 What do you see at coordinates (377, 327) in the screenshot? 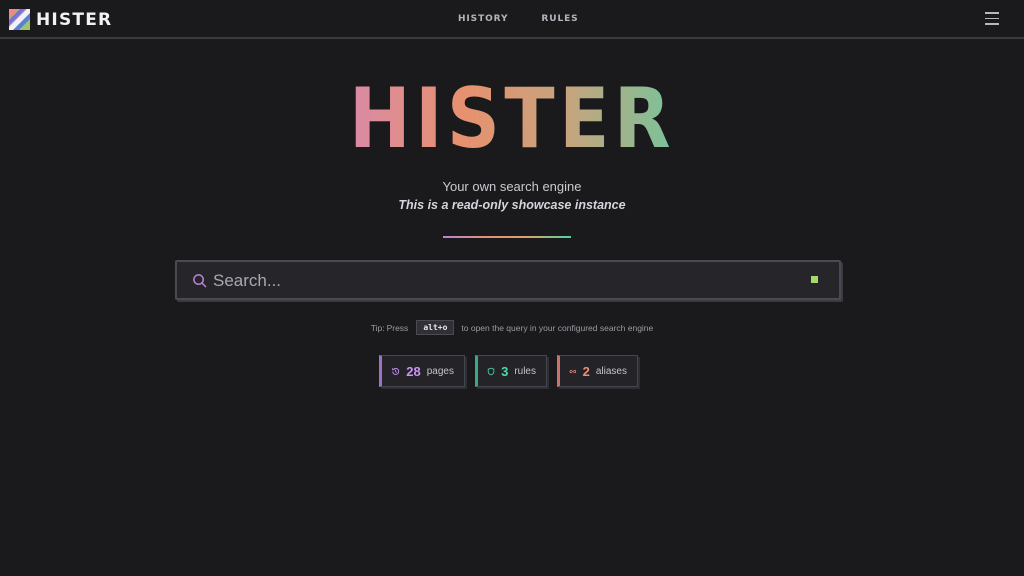
I see `tip-prefix: Tip:` at bounding box center [377, 327].